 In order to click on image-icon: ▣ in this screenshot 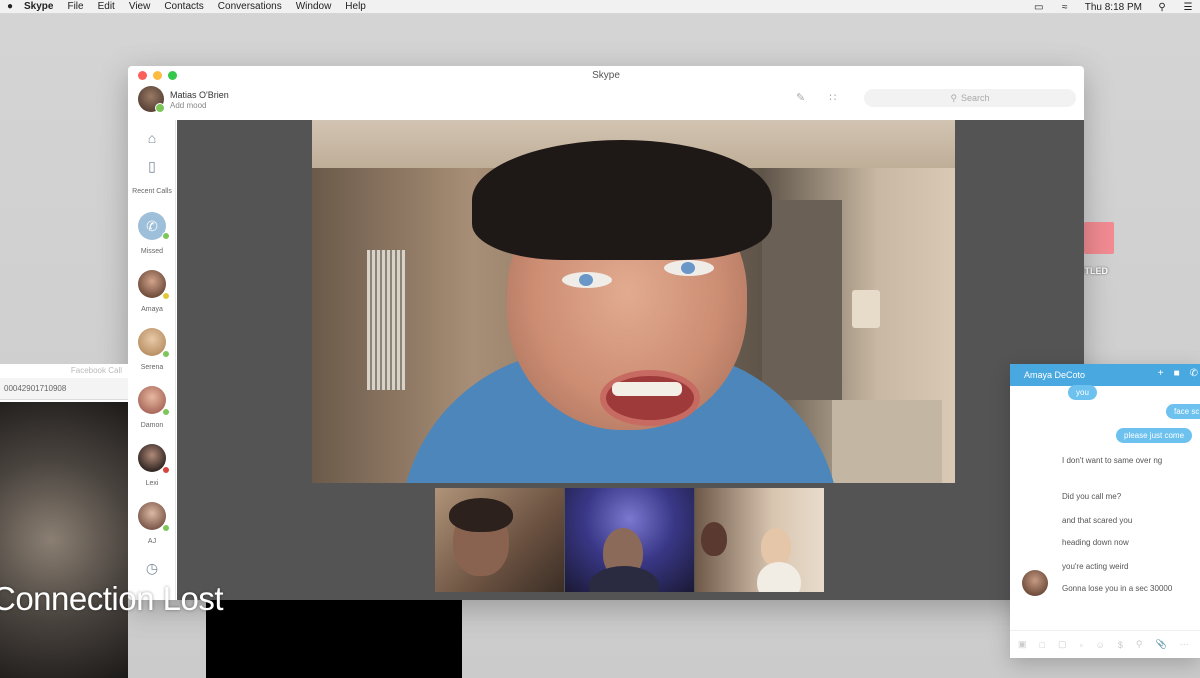, I will do `click(1022, 644)`.